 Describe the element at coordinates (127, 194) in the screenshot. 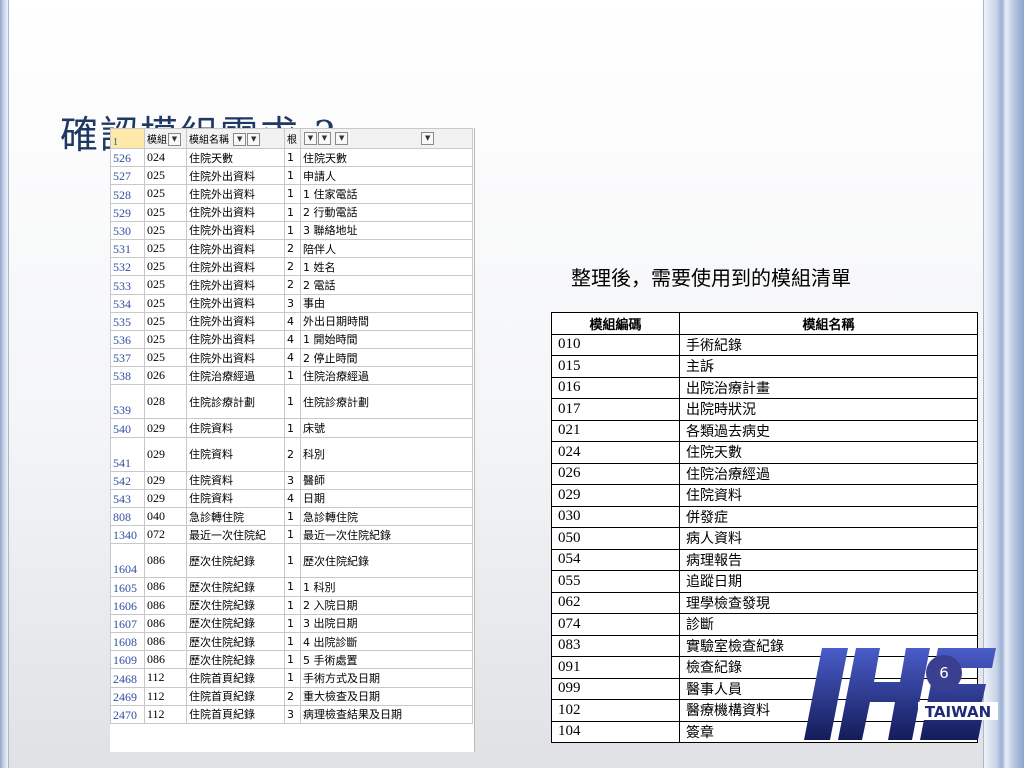

I see `row-number: 528` at that location.